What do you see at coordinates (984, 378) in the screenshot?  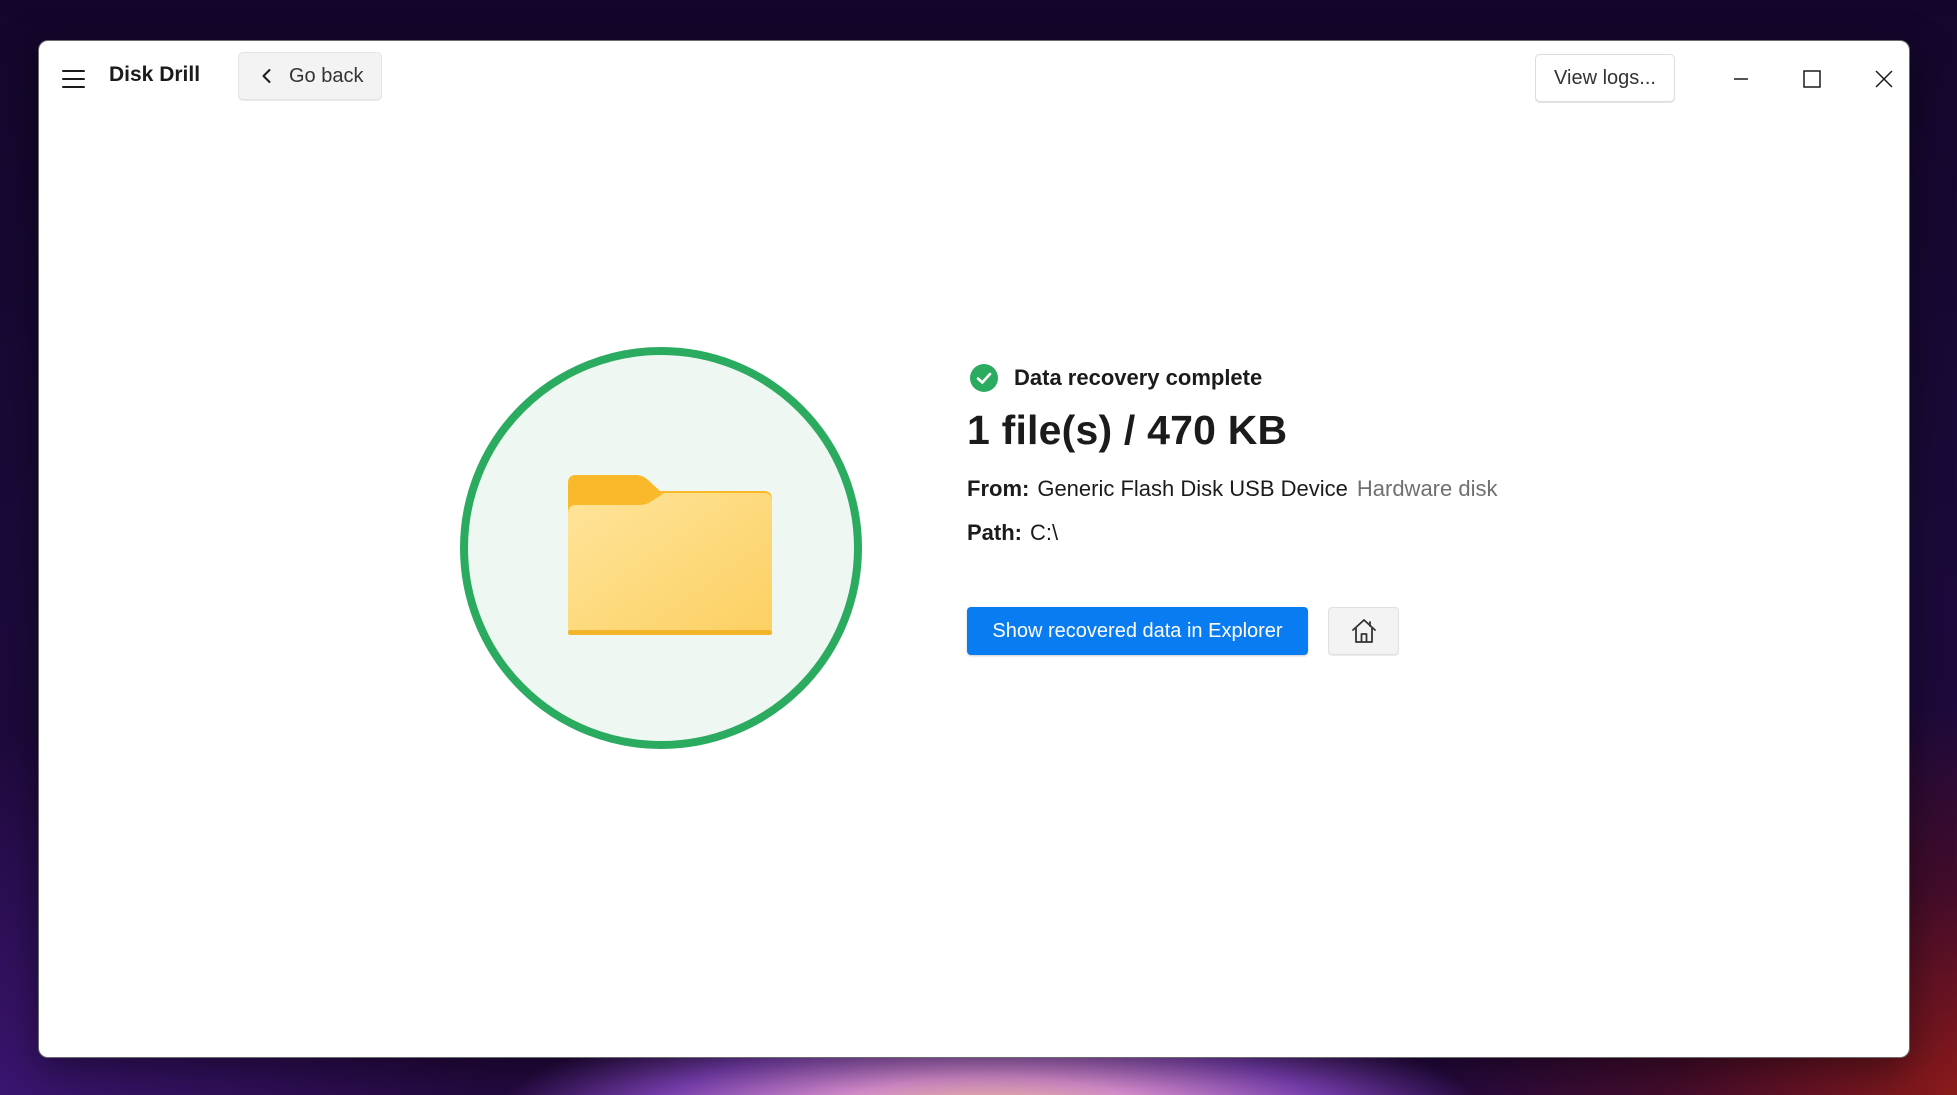 I see `check-circle-icon` at bounding box center [984, 378].